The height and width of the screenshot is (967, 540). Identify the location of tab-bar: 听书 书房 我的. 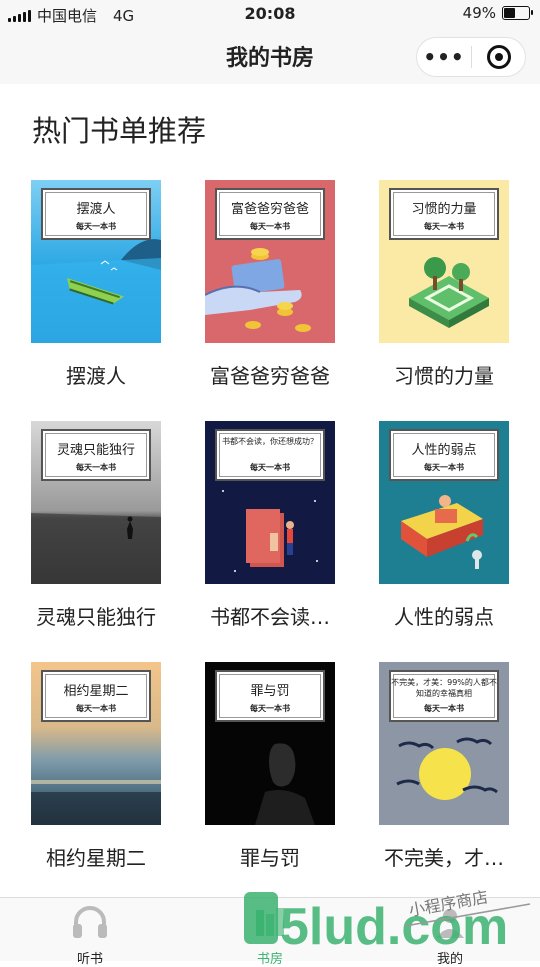
(270, 932).